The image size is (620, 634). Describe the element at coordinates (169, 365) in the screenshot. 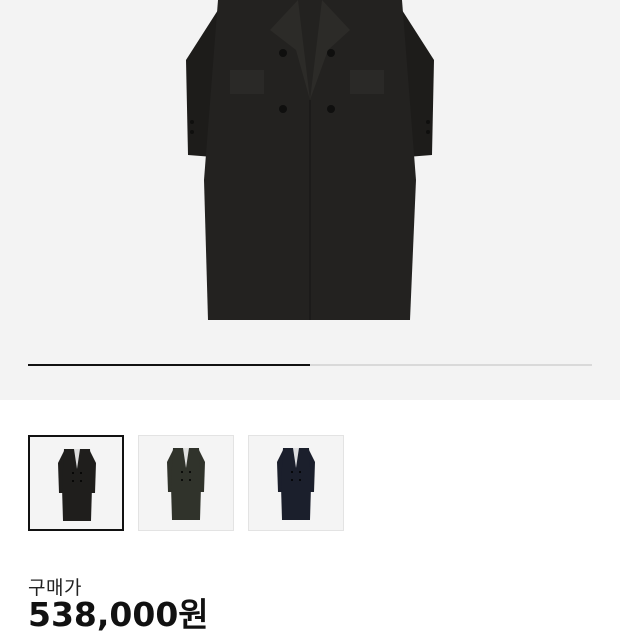

I see `carousel-progress-fill` at that location.